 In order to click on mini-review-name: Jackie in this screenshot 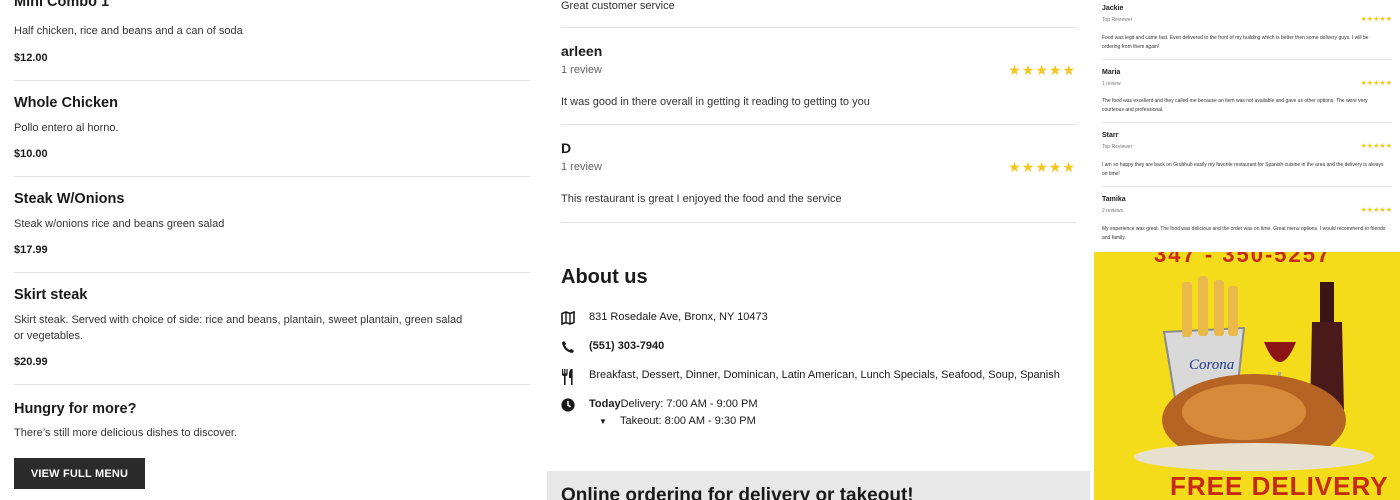, I will do `click(1113, 8)`.